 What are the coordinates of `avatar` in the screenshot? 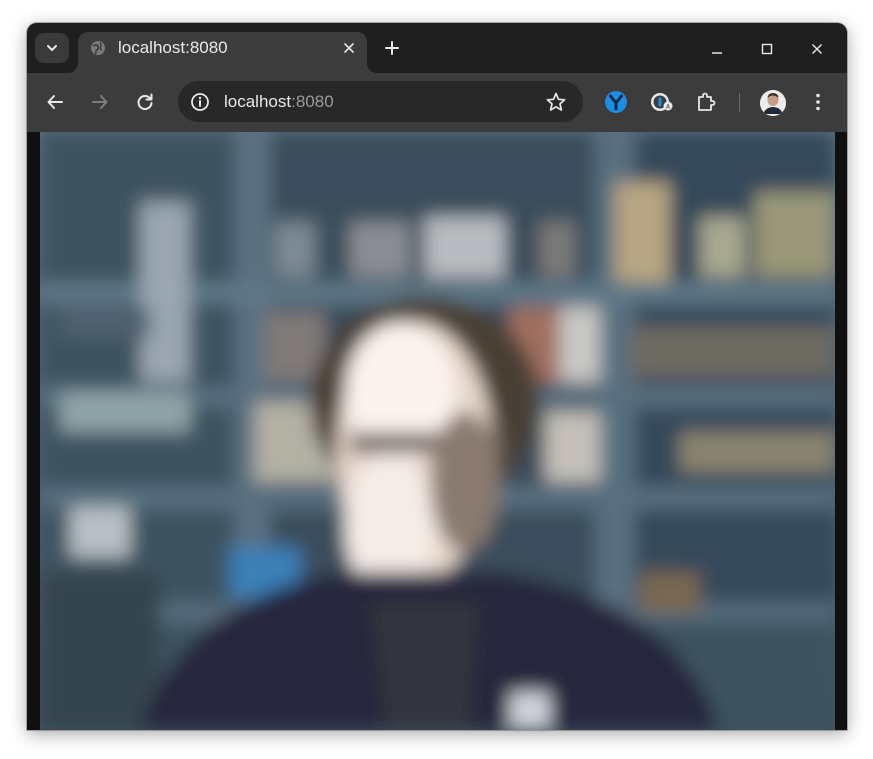 It's located at (773, 103).